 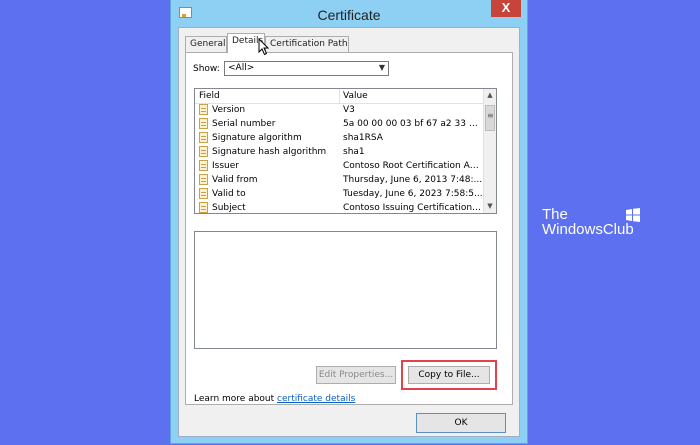 What do you see at coordinates (449, 375) in the screenshot?
I see `highlight-annotation` at bounding box center [449, 375].